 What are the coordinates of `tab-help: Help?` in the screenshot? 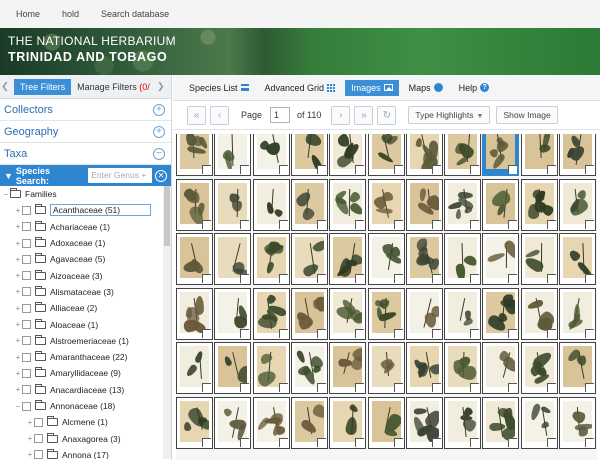 It's located at (474, 88).